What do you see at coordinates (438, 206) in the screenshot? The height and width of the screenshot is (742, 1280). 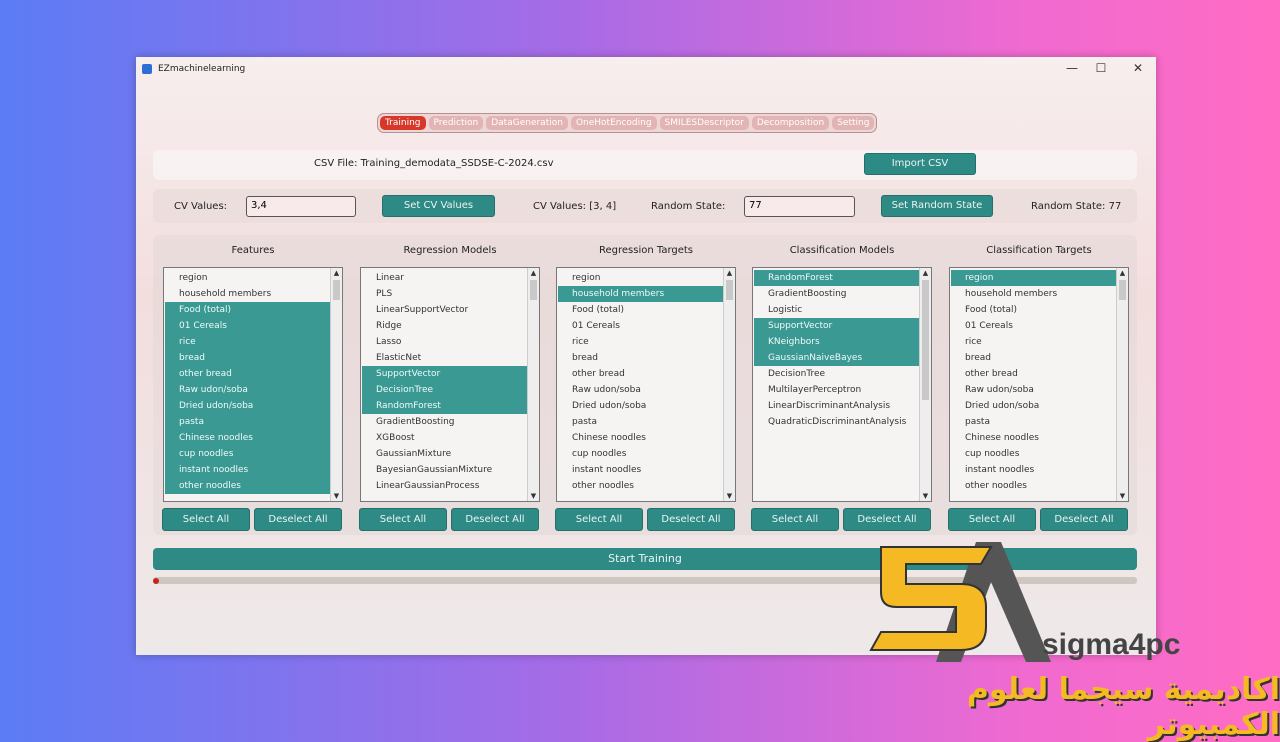 I see `set-cv-values-button: Set CV Values` at bounding box center [438, 206].